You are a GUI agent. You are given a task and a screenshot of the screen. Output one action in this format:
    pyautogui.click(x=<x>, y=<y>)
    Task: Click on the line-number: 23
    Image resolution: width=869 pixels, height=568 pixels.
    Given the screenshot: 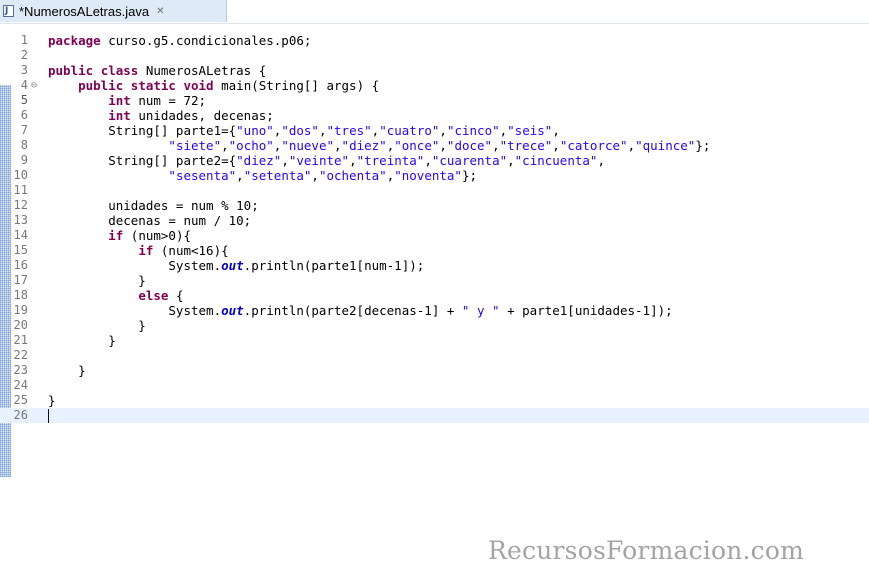 What is the action you would take?
    pyautogui.click(x=20, y=370)
    